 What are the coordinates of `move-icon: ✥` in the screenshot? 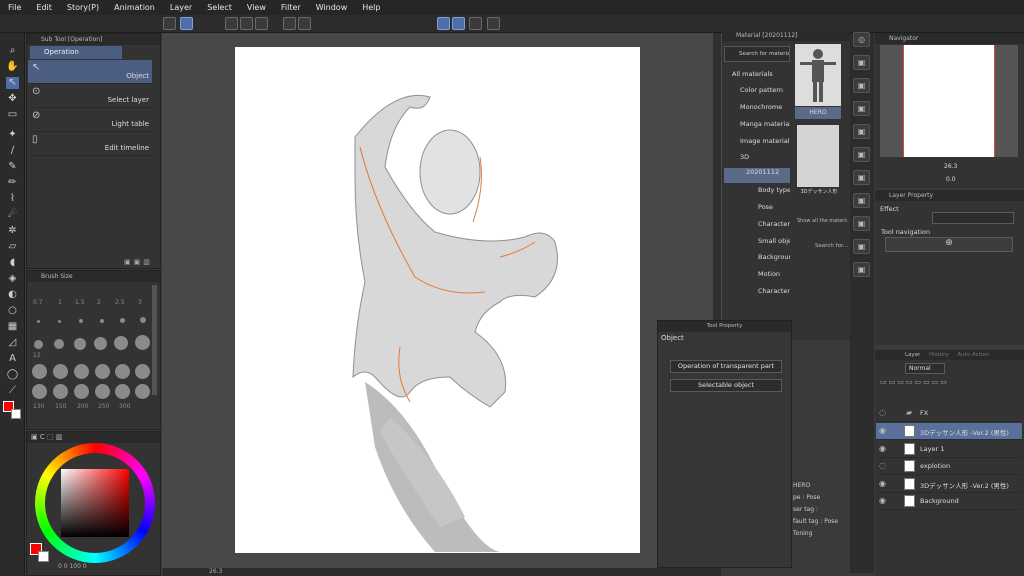 It's located at (12, 99).